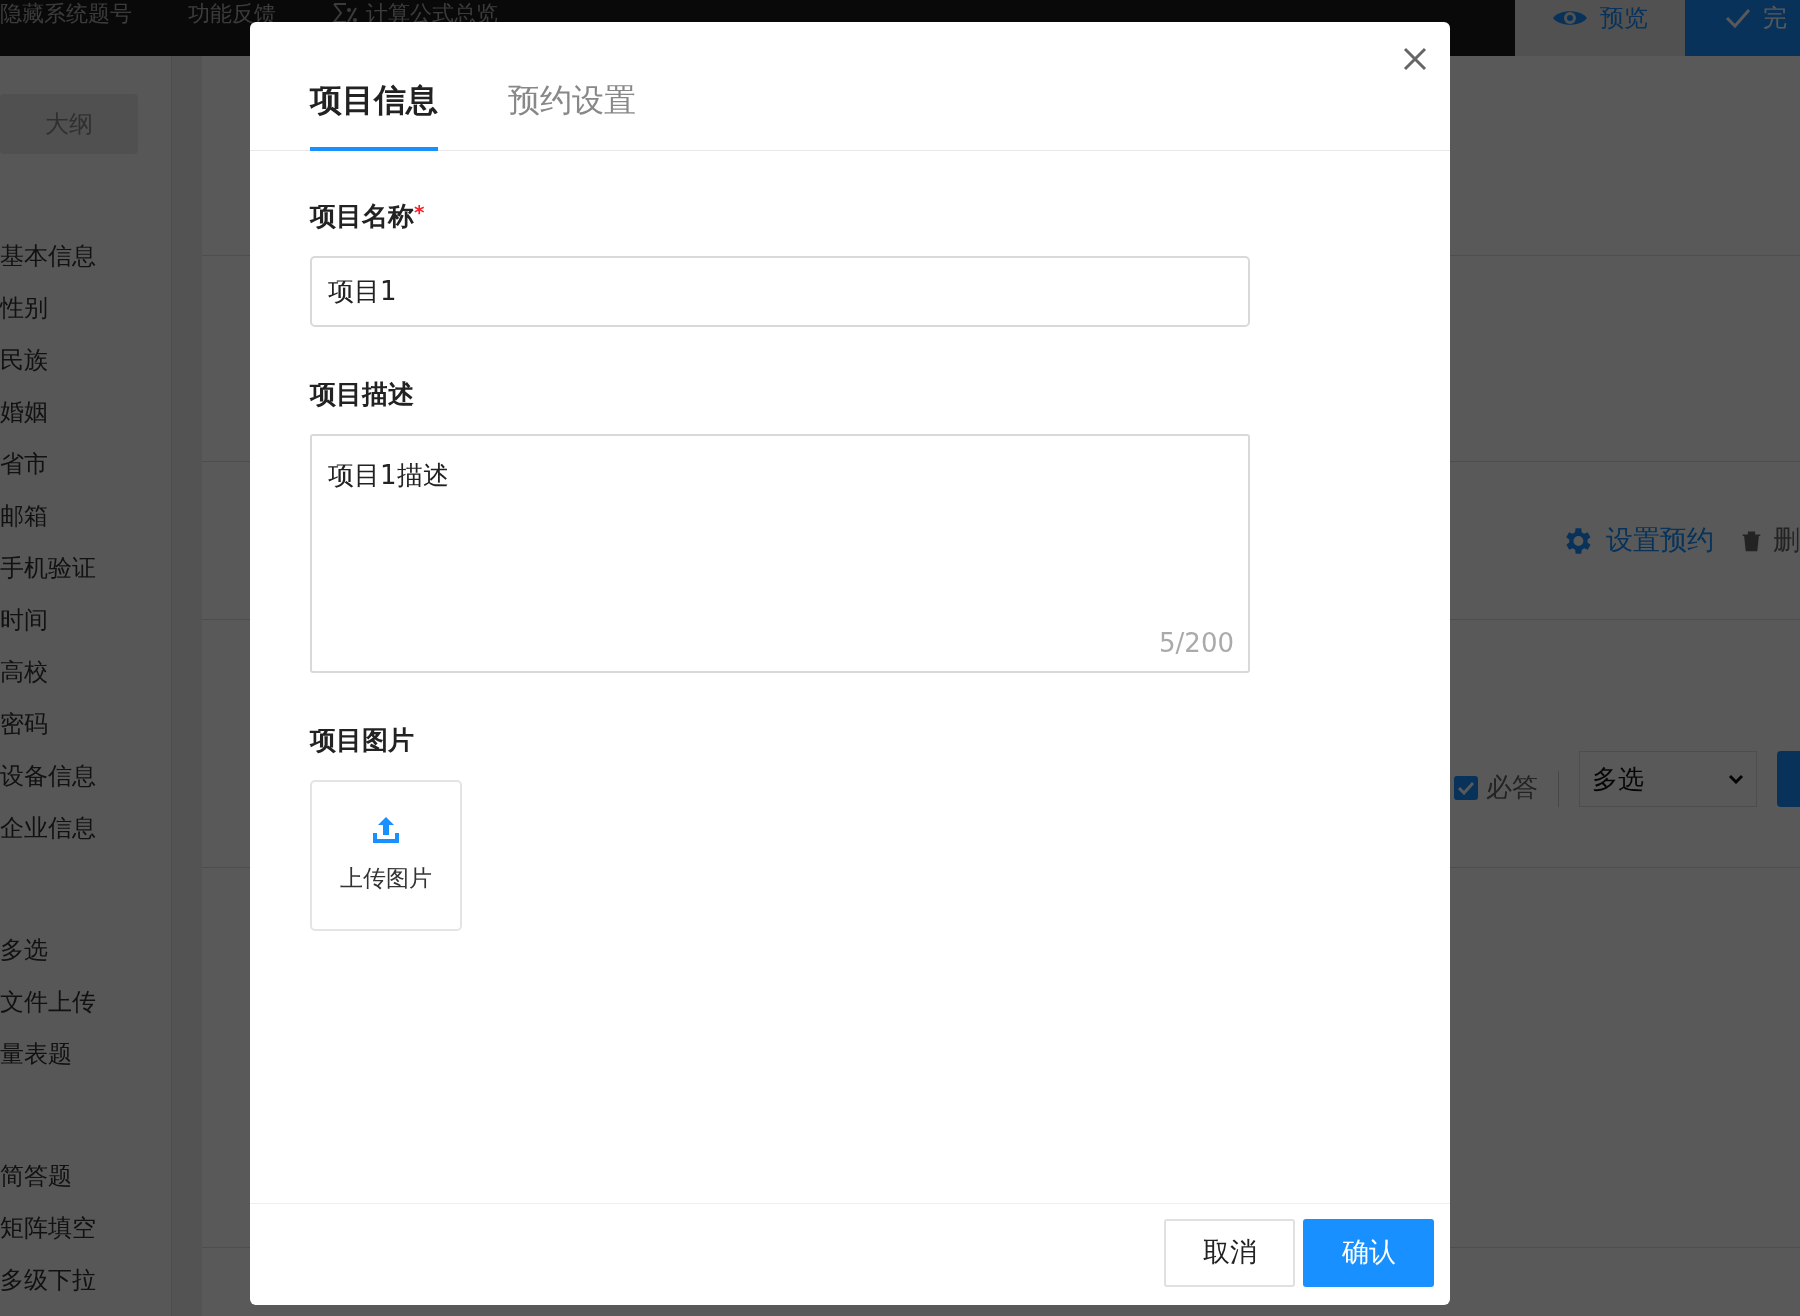 The image size is (1800, 1316). Describe the element at coordinates (386, 830) in the screenshot. I see `upload-icon` at that location.